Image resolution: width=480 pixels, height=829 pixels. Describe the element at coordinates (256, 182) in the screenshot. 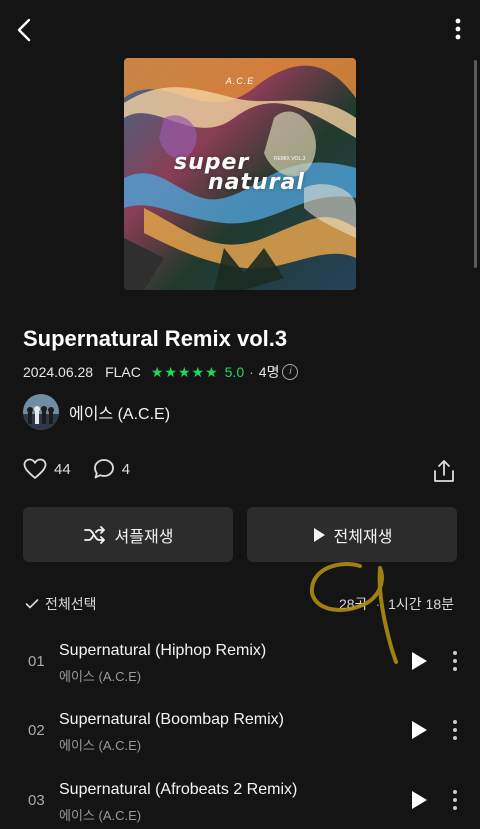

I see `cover-title-word-2: natural` at that location.